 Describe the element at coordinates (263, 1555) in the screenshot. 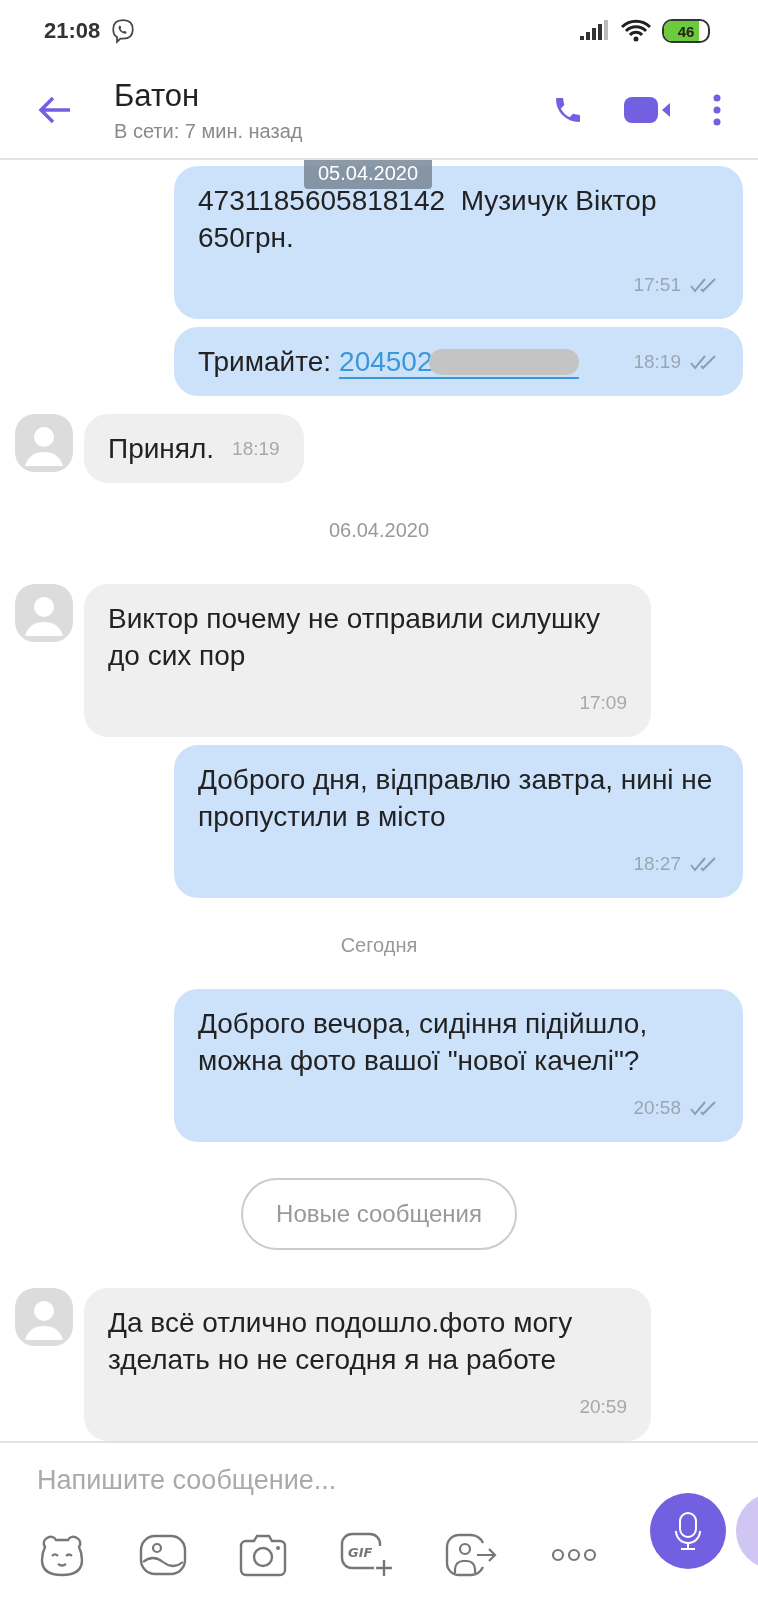

I see `camera-icon` at that location.